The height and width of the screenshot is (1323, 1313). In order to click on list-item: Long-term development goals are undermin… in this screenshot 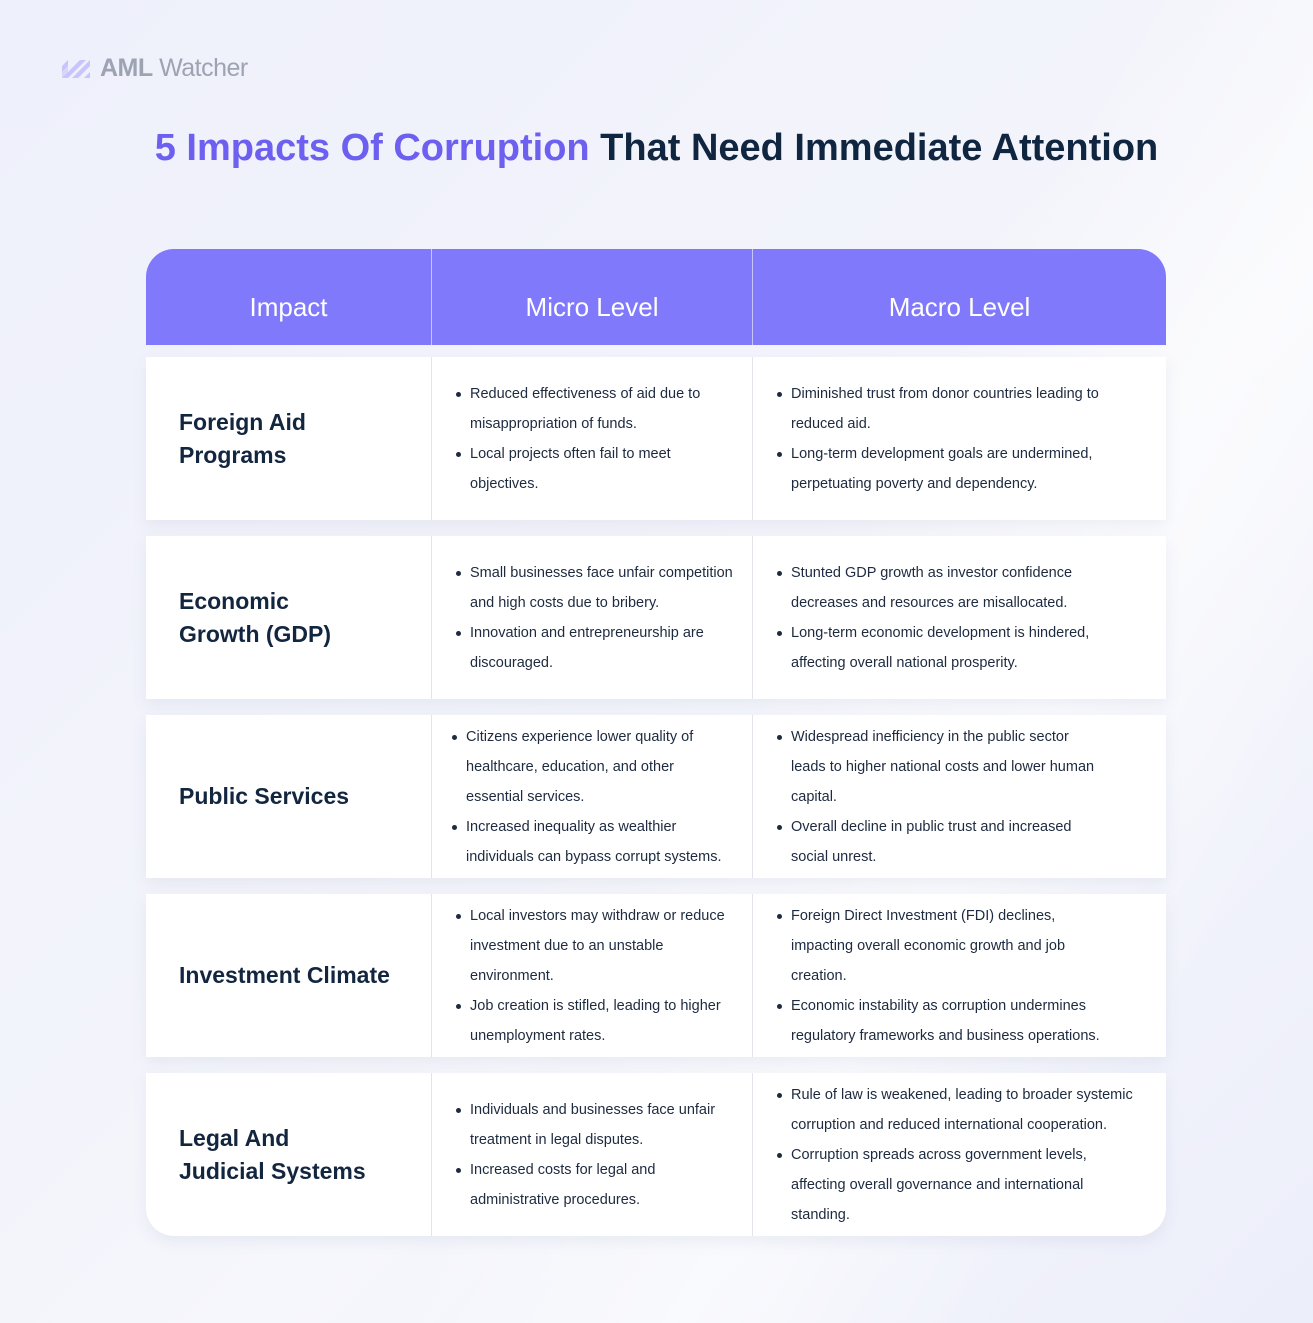, I will do `click(962, 469)`.